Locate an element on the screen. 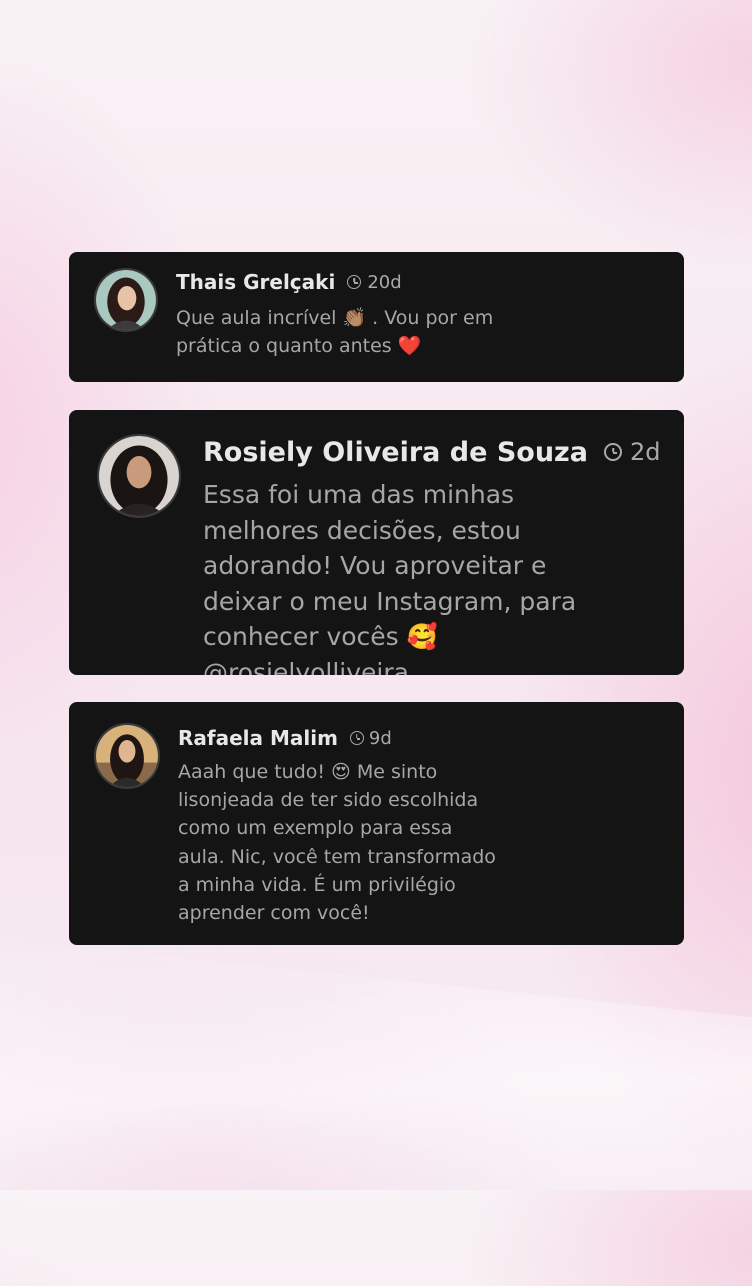 This screenshot has height=1286, width=752. comment-time-label: 20d is located at coordinates (384, 282).